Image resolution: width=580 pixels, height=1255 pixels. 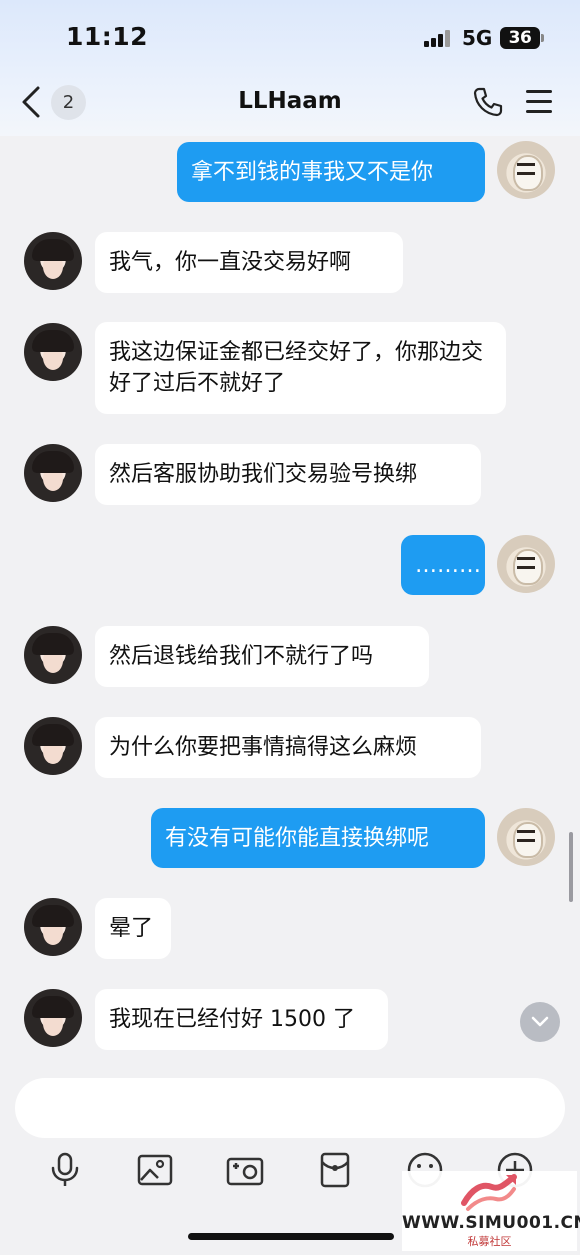 I want to click on scroll-to-bottom-button, so click(x=540, y=1022).